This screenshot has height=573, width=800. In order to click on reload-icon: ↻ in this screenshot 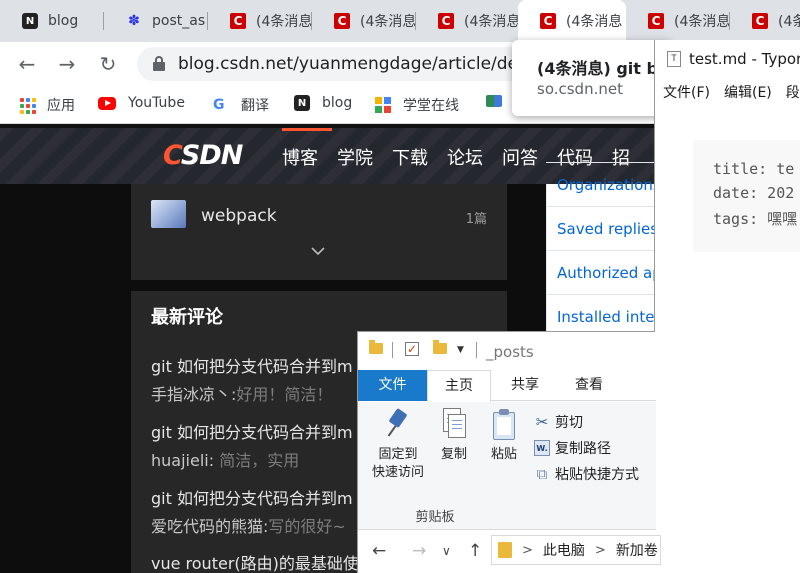, I will do `click(108, 64)`.